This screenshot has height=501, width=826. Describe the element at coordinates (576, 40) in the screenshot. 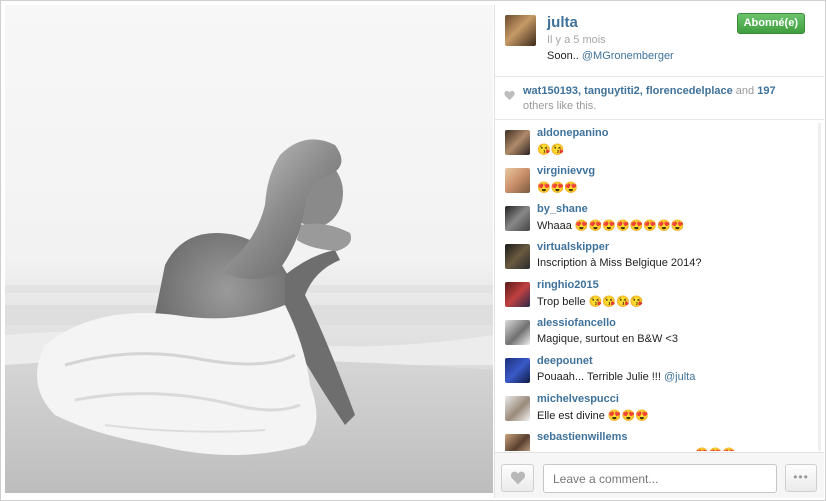

I see `post-timestamp: Il y a 5 mois` at that location.